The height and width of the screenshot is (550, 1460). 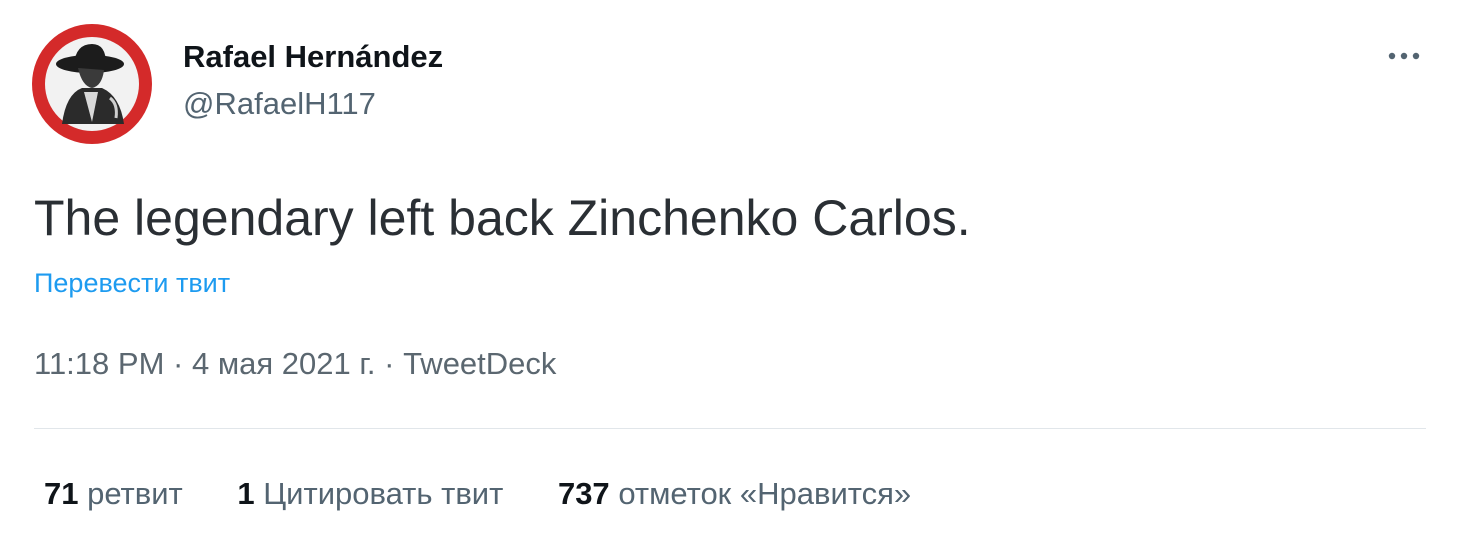 I want to click on more-options-button, so click(x=1404, y=56).